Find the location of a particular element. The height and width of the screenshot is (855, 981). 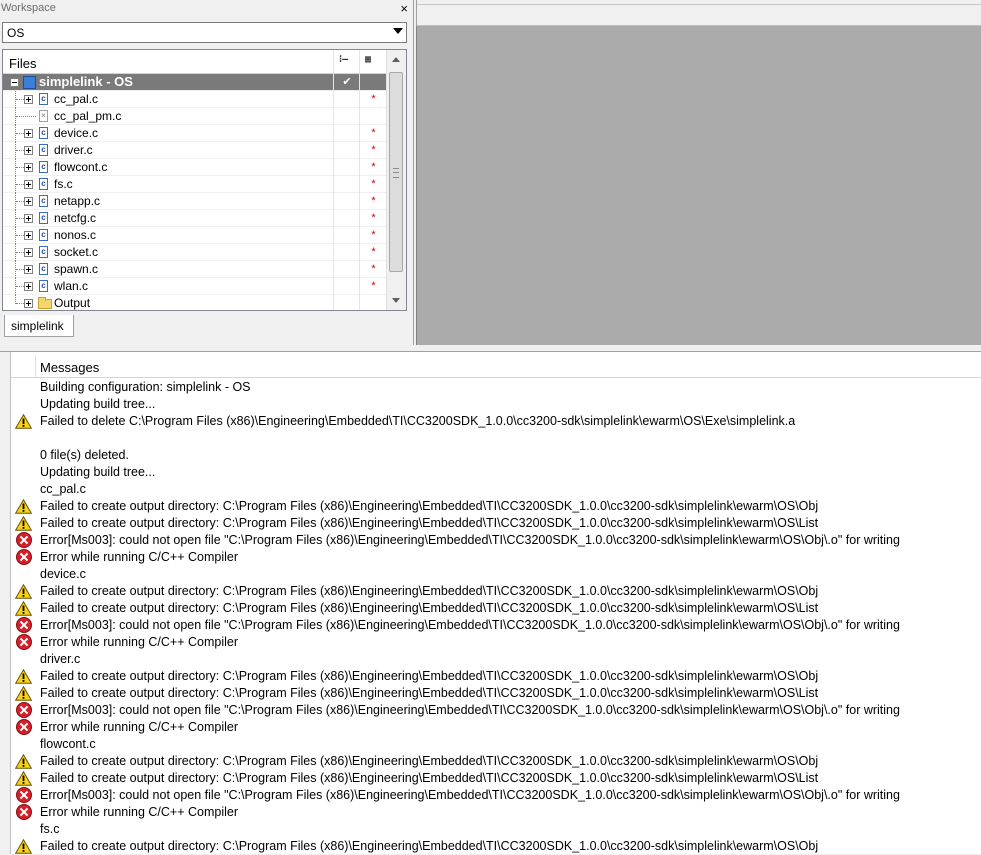

check-toggle-icon: ⁝– is located at coordinates (346, 61).